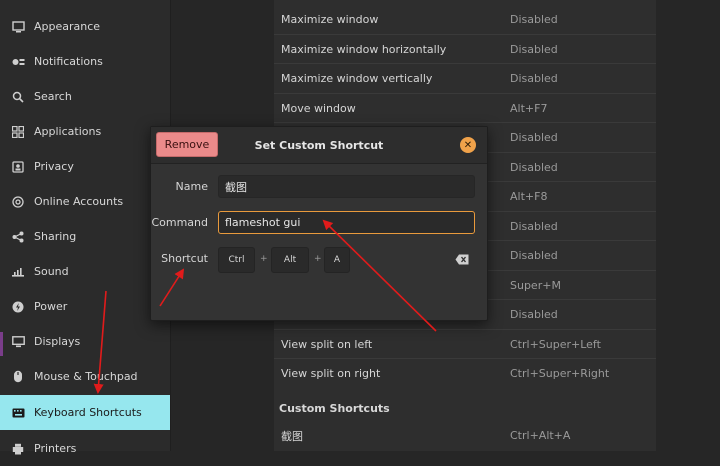 The height and width of the screenshot is (466, 720). I want to click on sidebar-item-label: Sound, so click(51, 271).